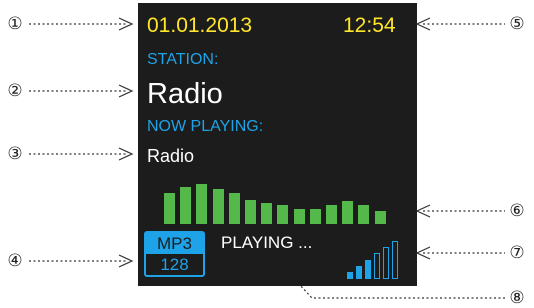 The image size is (534, 308). What do you see at coordinates (200, 25) in the screenshot?
I see `date-display: 01.01.2013` at bounding box center [200, 25].